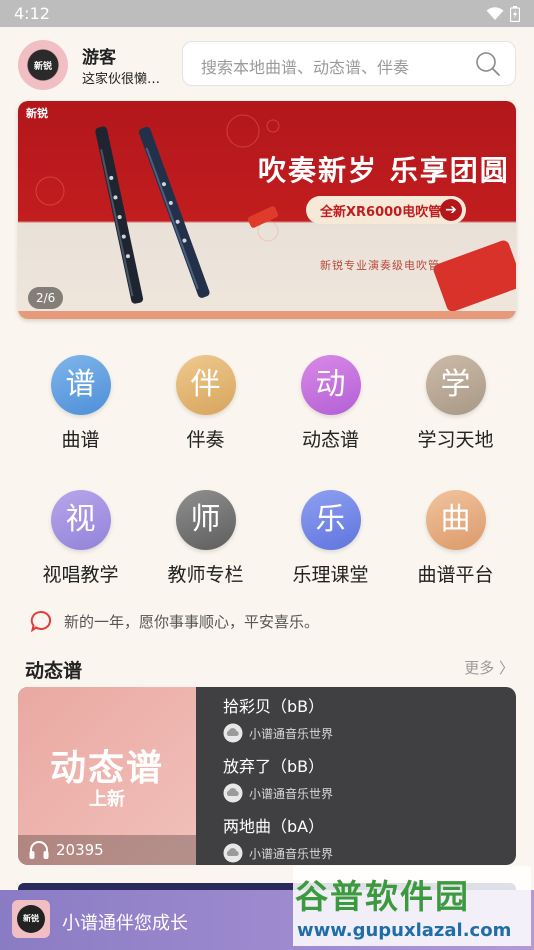 The height and width of the screenshot is (950, 534). I want to click on watermark: 谷普软件园 www.gupuxlazal.com, so click(412, 906).